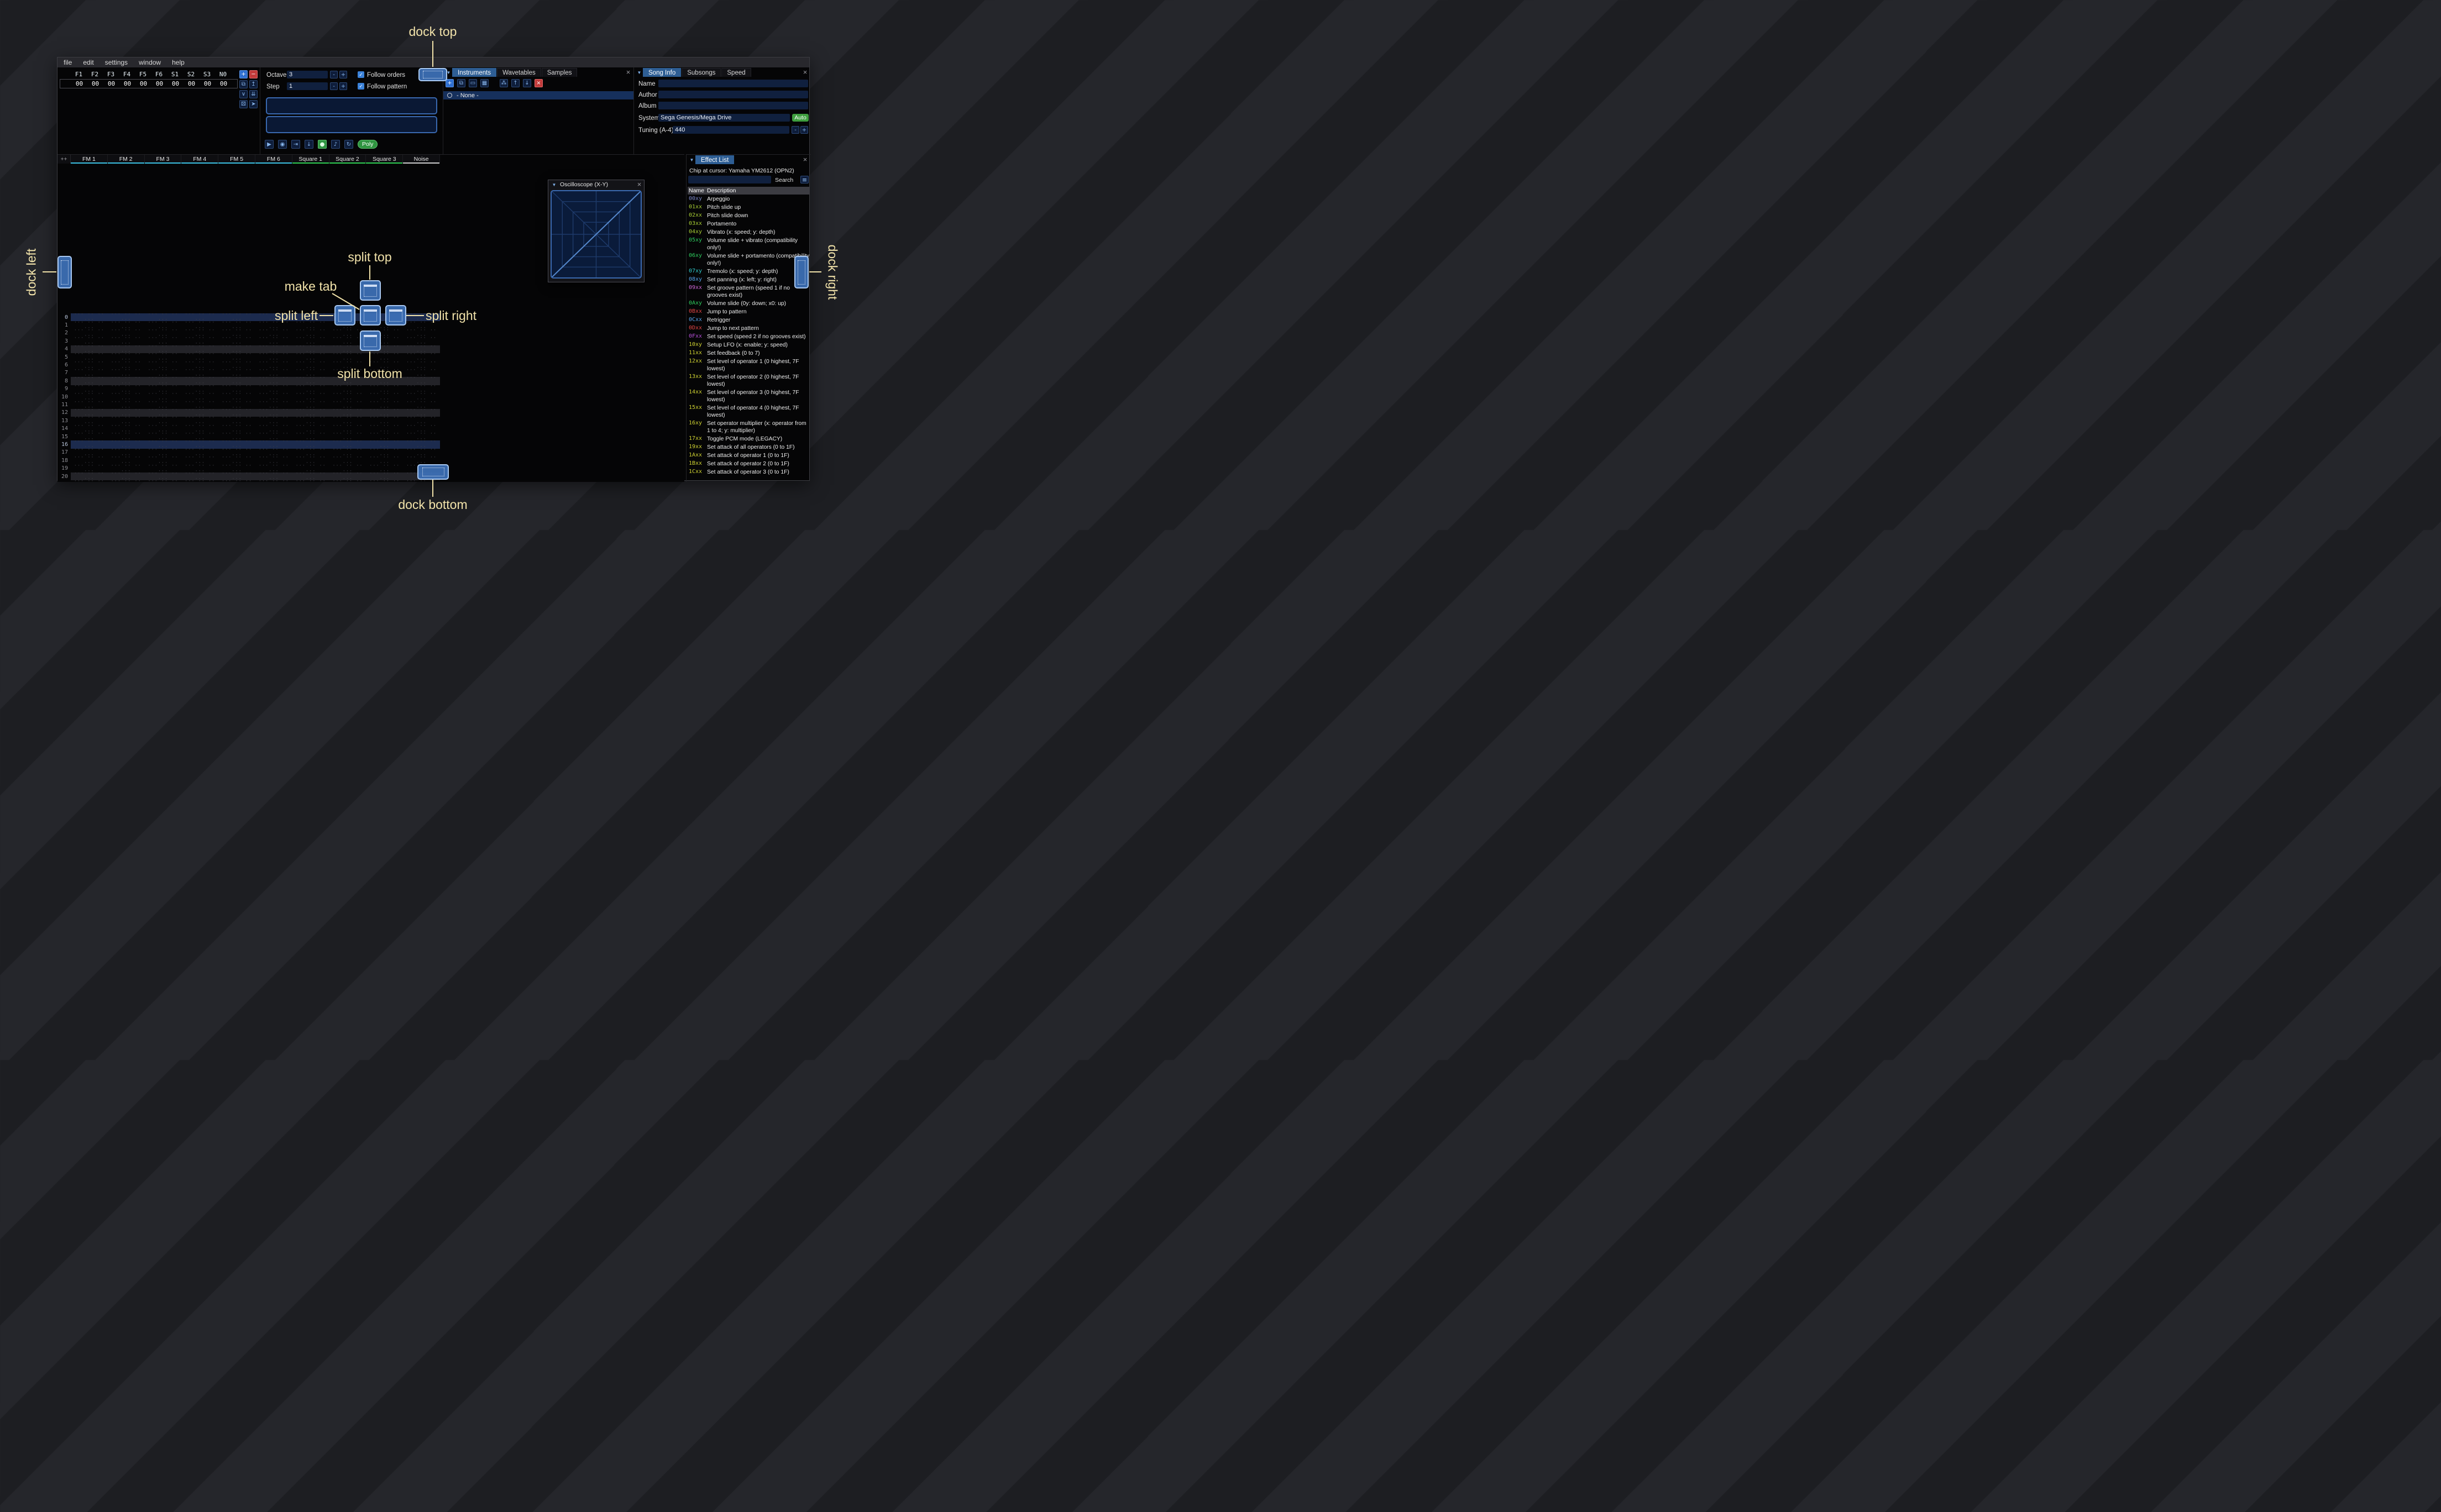 The width and height of the screenshot is (2441, 1512). Describe the element at coordinates (733, 105) in the screenshot. I see `song-album-field` at that location.